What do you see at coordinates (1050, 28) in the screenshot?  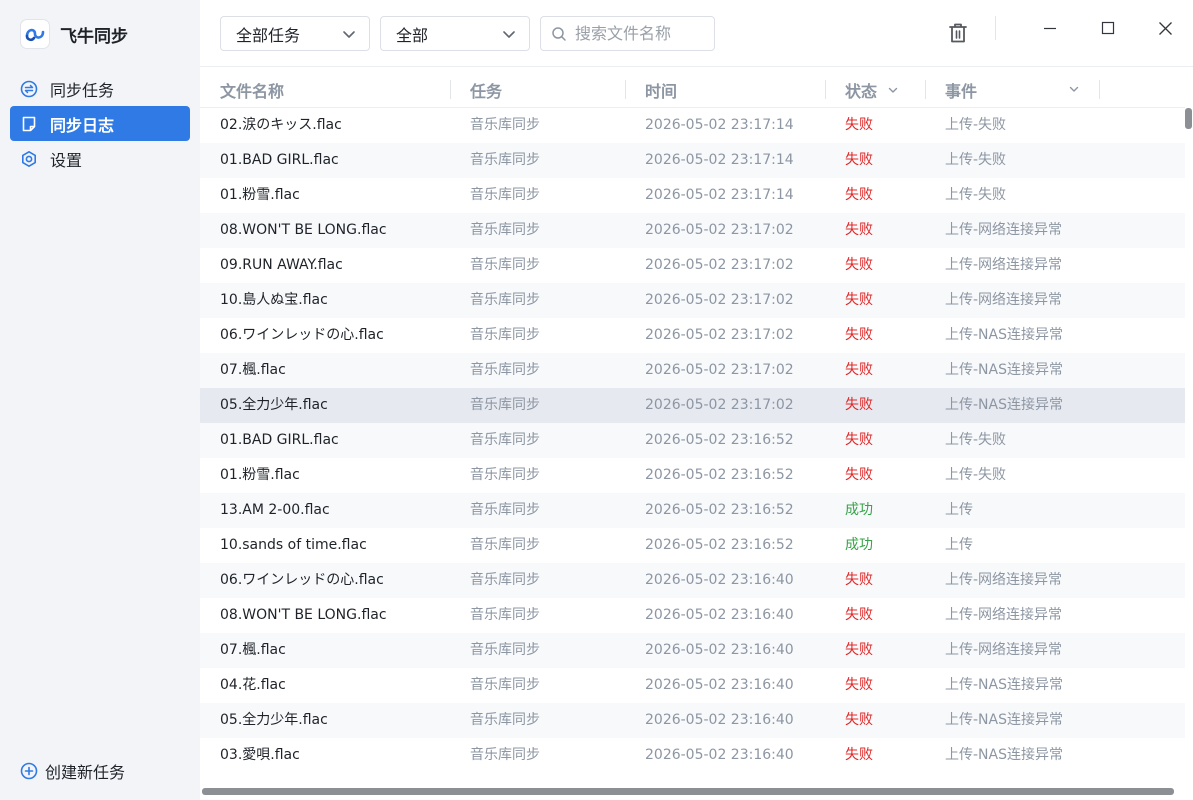 I see `minimize-icon` at bounding box center [1050, 28].